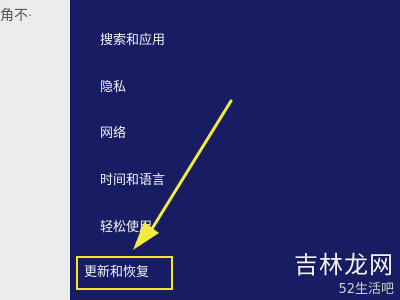  Describe the element at coordinates (126, 228) in the screenshot. I see `menu-item-ease-of-access: 轻松使用` at that location.